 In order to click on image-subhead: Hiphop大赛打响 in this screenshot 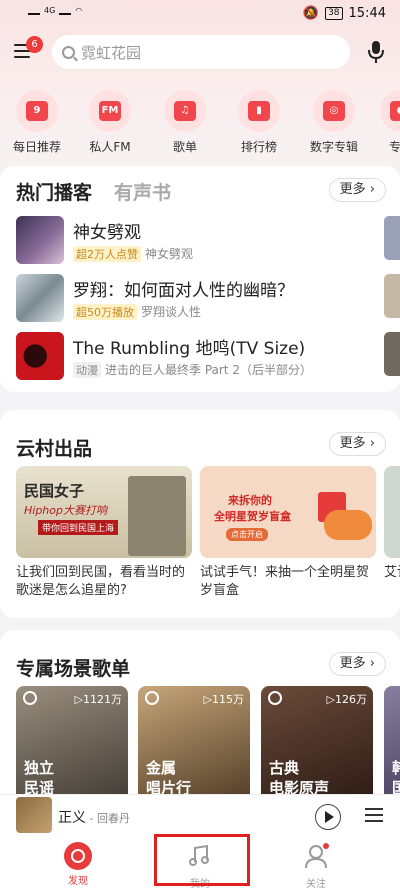, I will do `click(65, 510)`.